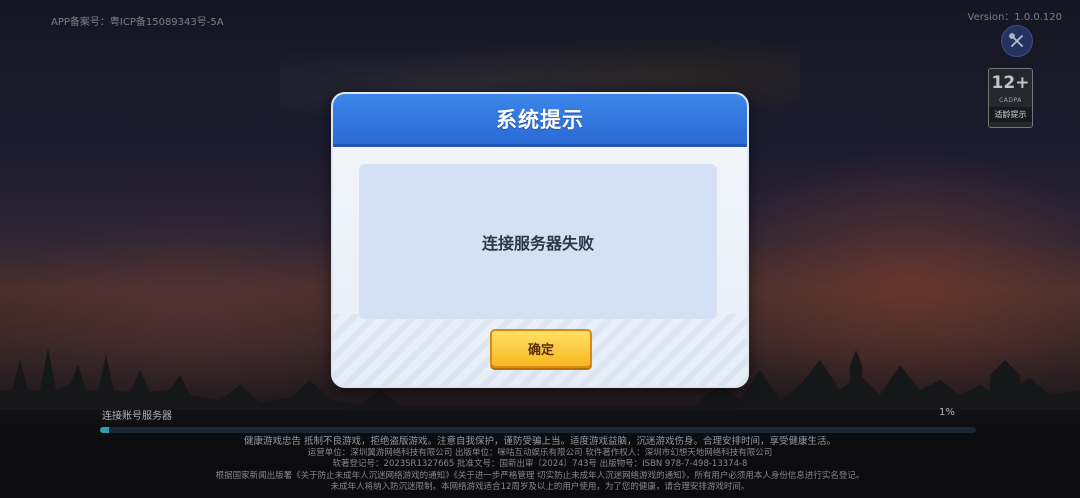  I want to click on dialog-message-box: 连接服务器失败, so click(538, 241).